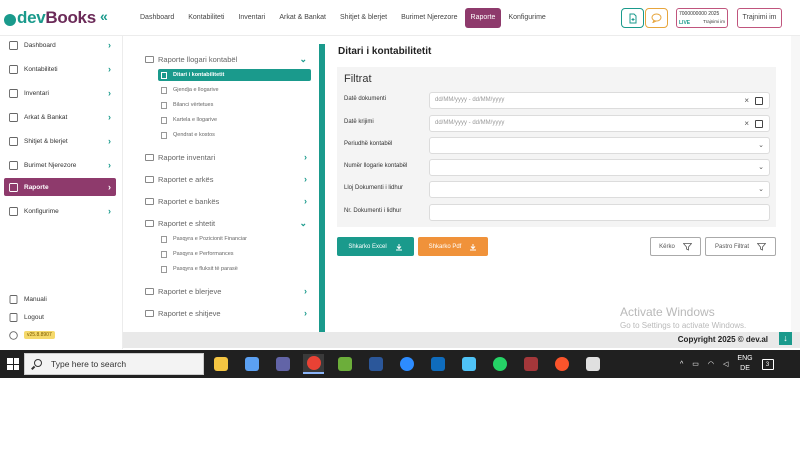 The width and height of the screenshot is (800, 450). What do you see at coordinates (702, 18) in the screenshot?
I see `license-status-box: 7000000000 2025 LIVE Trajnimi im` at bounding box center [702, 18].